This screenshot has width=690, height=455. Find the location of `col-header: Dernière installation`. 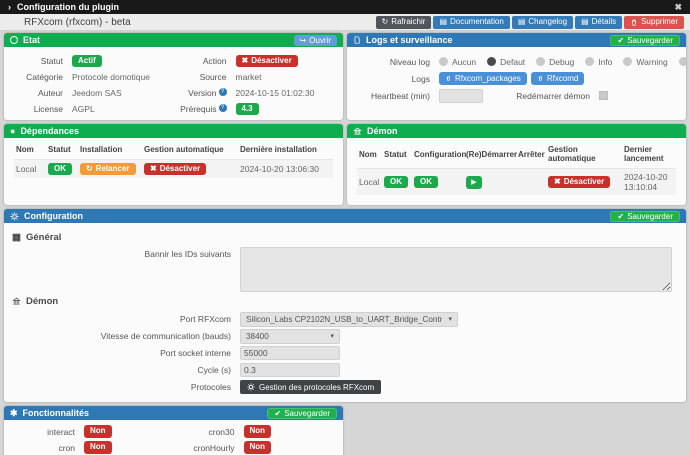

col-header: Dernière installation is located at coordinates (285, 150).